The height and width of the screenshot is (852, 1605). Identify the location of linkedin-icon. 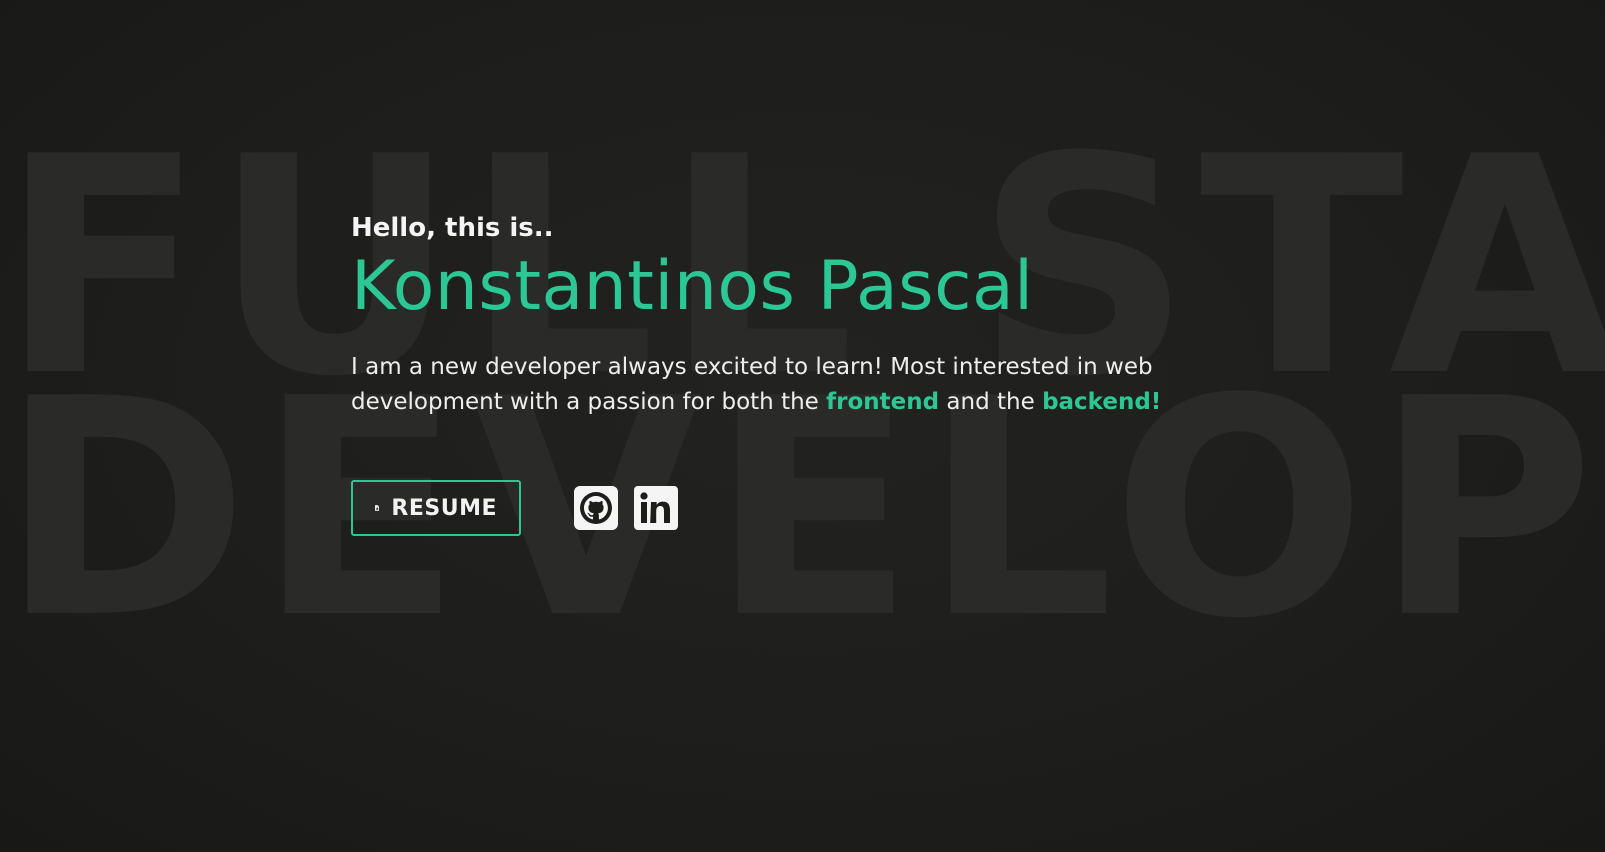
(656, 508).